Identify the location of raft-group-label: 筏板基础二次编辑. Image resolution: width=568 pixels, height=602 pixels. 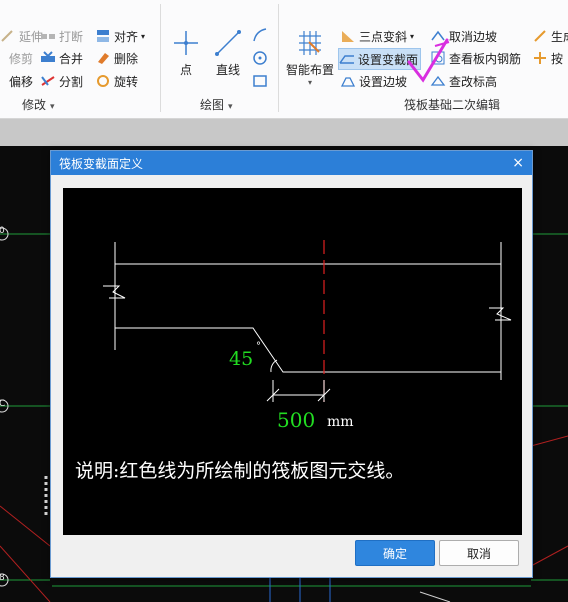
(452, 105).